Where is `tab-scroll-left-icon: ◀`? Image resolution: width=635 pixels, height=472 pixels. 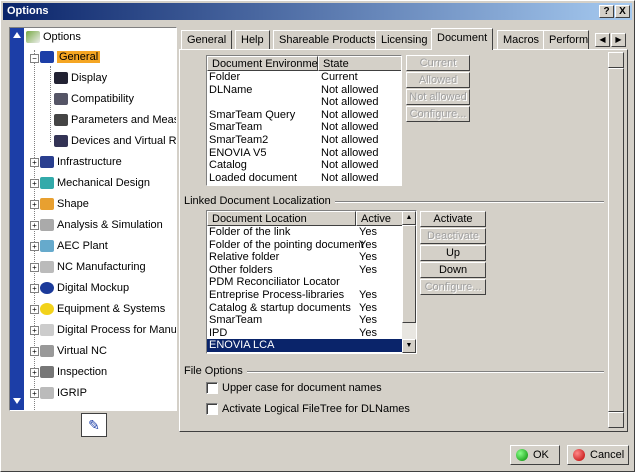 tab-scroll-left-icon: ◀ is located at coordinates (602, 40).